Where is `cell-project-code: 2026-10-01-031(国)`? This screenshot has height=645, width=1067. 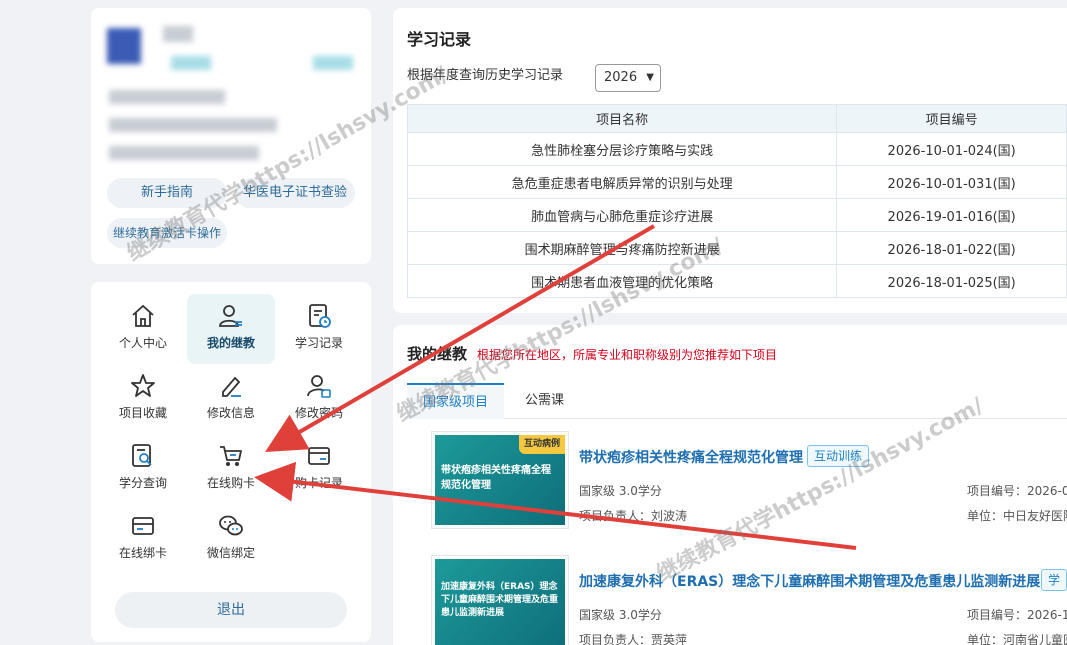
cell-project-code: 2026-10-01-031(国) is located at coordinates (951, 182).